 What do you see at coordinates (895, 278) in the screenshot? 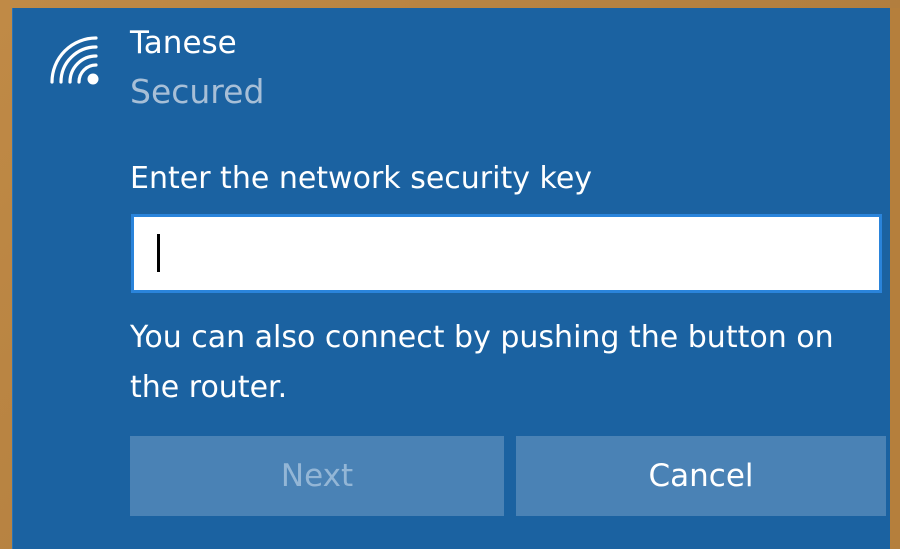
I see `outer-background-edge` at bounding box center [895, 278].